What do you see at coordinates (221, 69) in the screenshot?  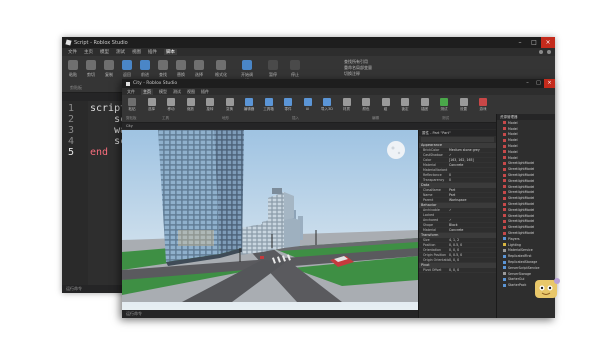 I see `ribbon-button: 格式化` at bounding box center [221, 69].